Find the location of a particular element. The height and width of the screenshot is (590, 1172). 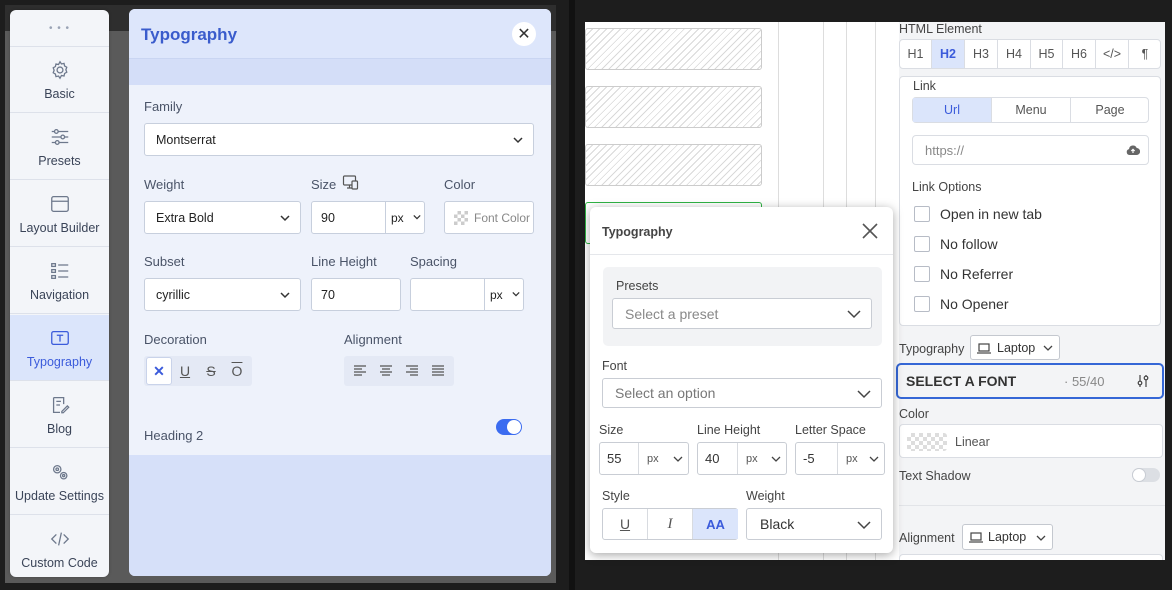

spacing-unit-select: px is located at coordinates (504, 294).